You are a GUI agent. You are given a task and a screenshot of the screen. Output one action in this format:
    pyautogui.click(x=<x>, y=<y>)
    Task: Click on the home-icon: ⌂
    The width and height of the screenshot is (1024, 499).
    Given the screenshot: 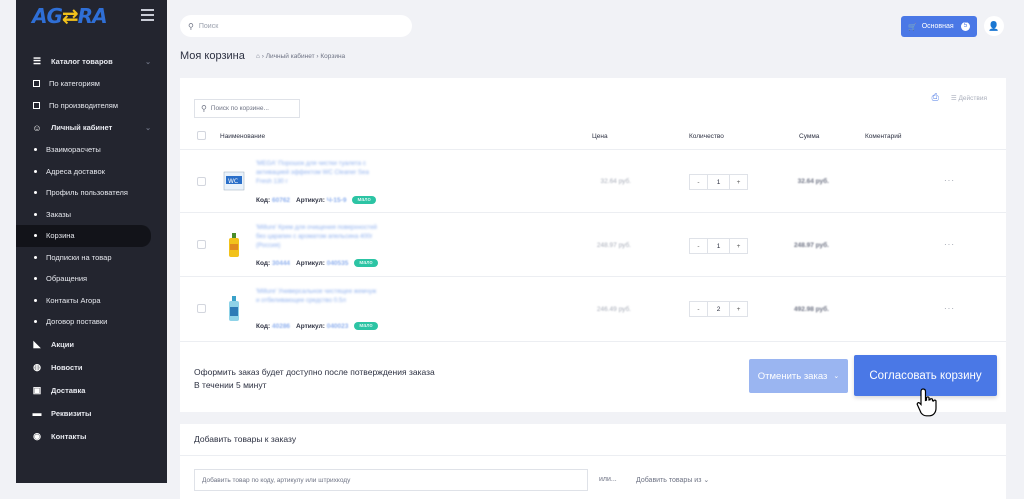 What is the action you would take?
    pyautogui.click(x=258, y=56)
    